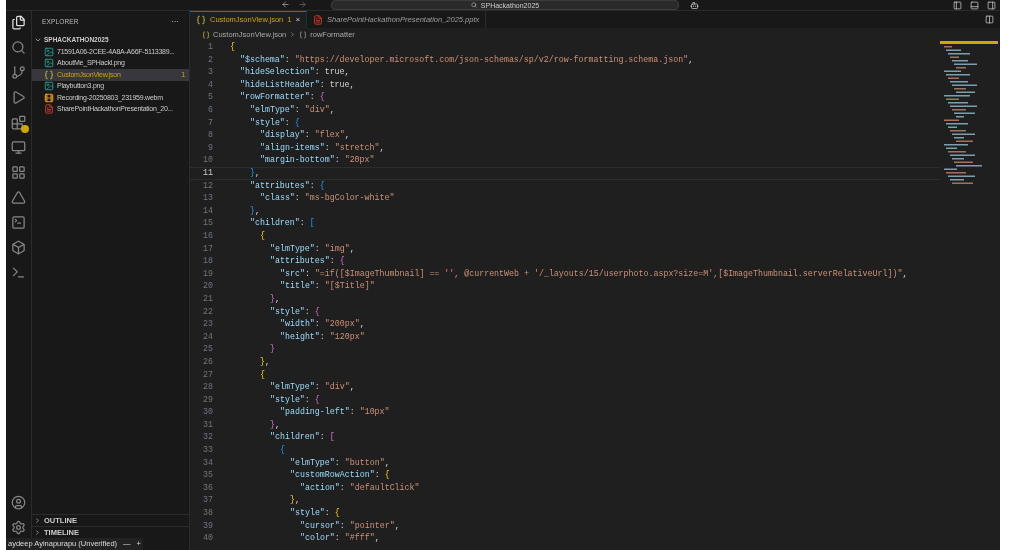 This screenshot has width=1024, height=550. What do you see at coordinates (18, 97) in the screenshot?
I see `run-debug-icon` at bounding box center [18, 97].